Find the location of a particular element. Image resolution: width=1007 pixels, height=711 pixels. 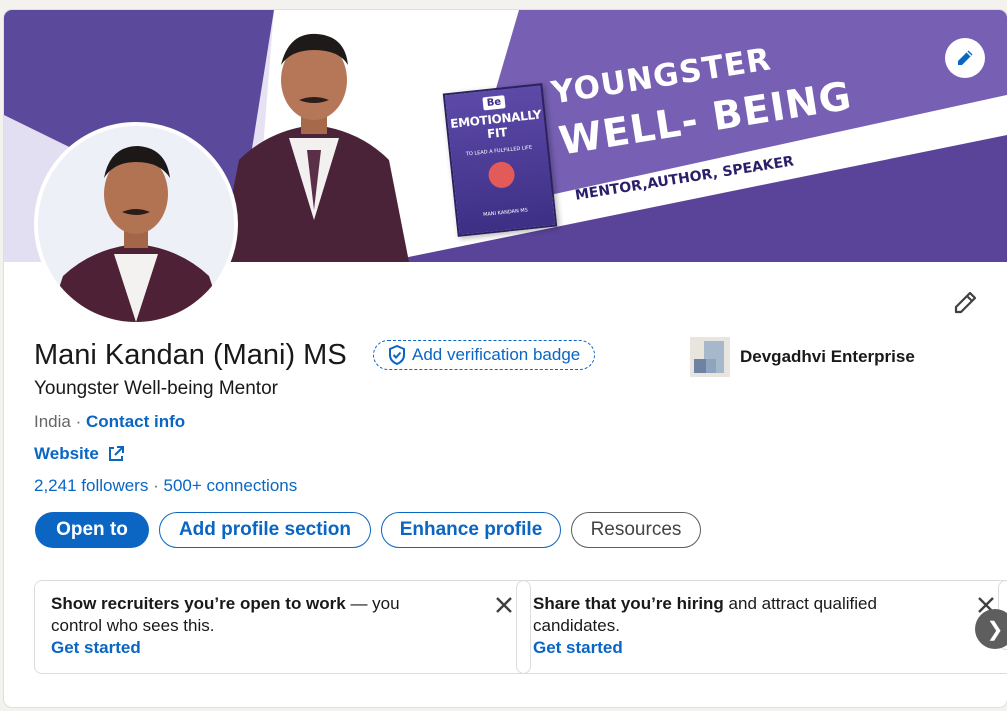

connections-link: 500+ connections is located at coordinates (230, 485).